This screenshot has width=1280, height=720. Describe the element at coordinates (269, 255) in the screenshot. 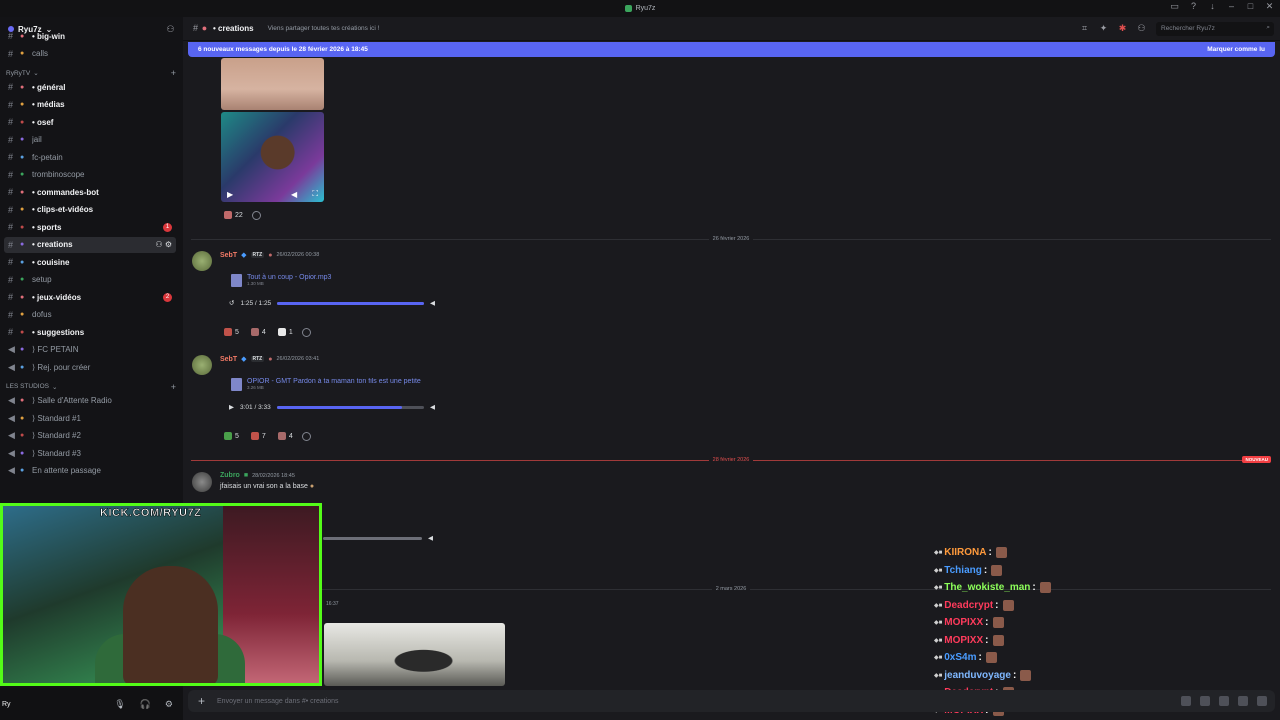

I see `message-header: SebT ◆ RTZ ● 26/02/2026 00:38` at that location.